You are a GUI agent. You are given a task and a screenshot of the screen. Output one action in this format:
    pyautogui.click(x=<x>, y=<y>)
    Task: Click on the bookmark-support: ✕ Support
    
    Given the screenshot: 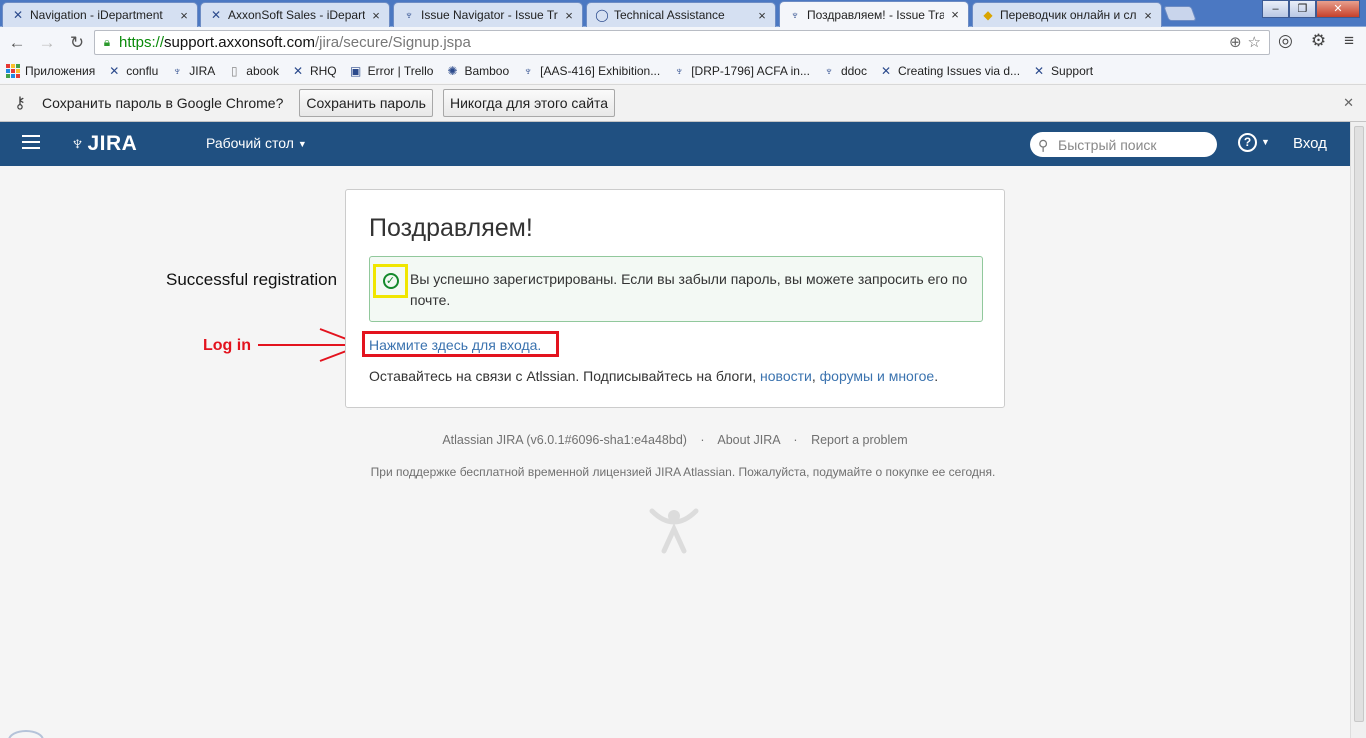 What is the action you would take?
    pyautogui.click(x=1062, y=71)
    